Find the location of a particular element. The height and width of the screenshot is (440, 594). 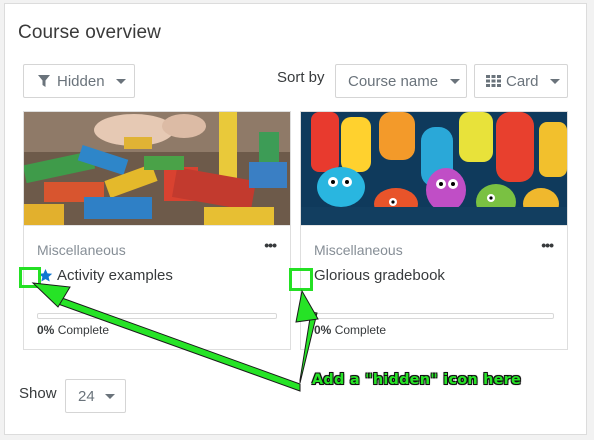

arrowhead-right is located at coordinates (307, 306).